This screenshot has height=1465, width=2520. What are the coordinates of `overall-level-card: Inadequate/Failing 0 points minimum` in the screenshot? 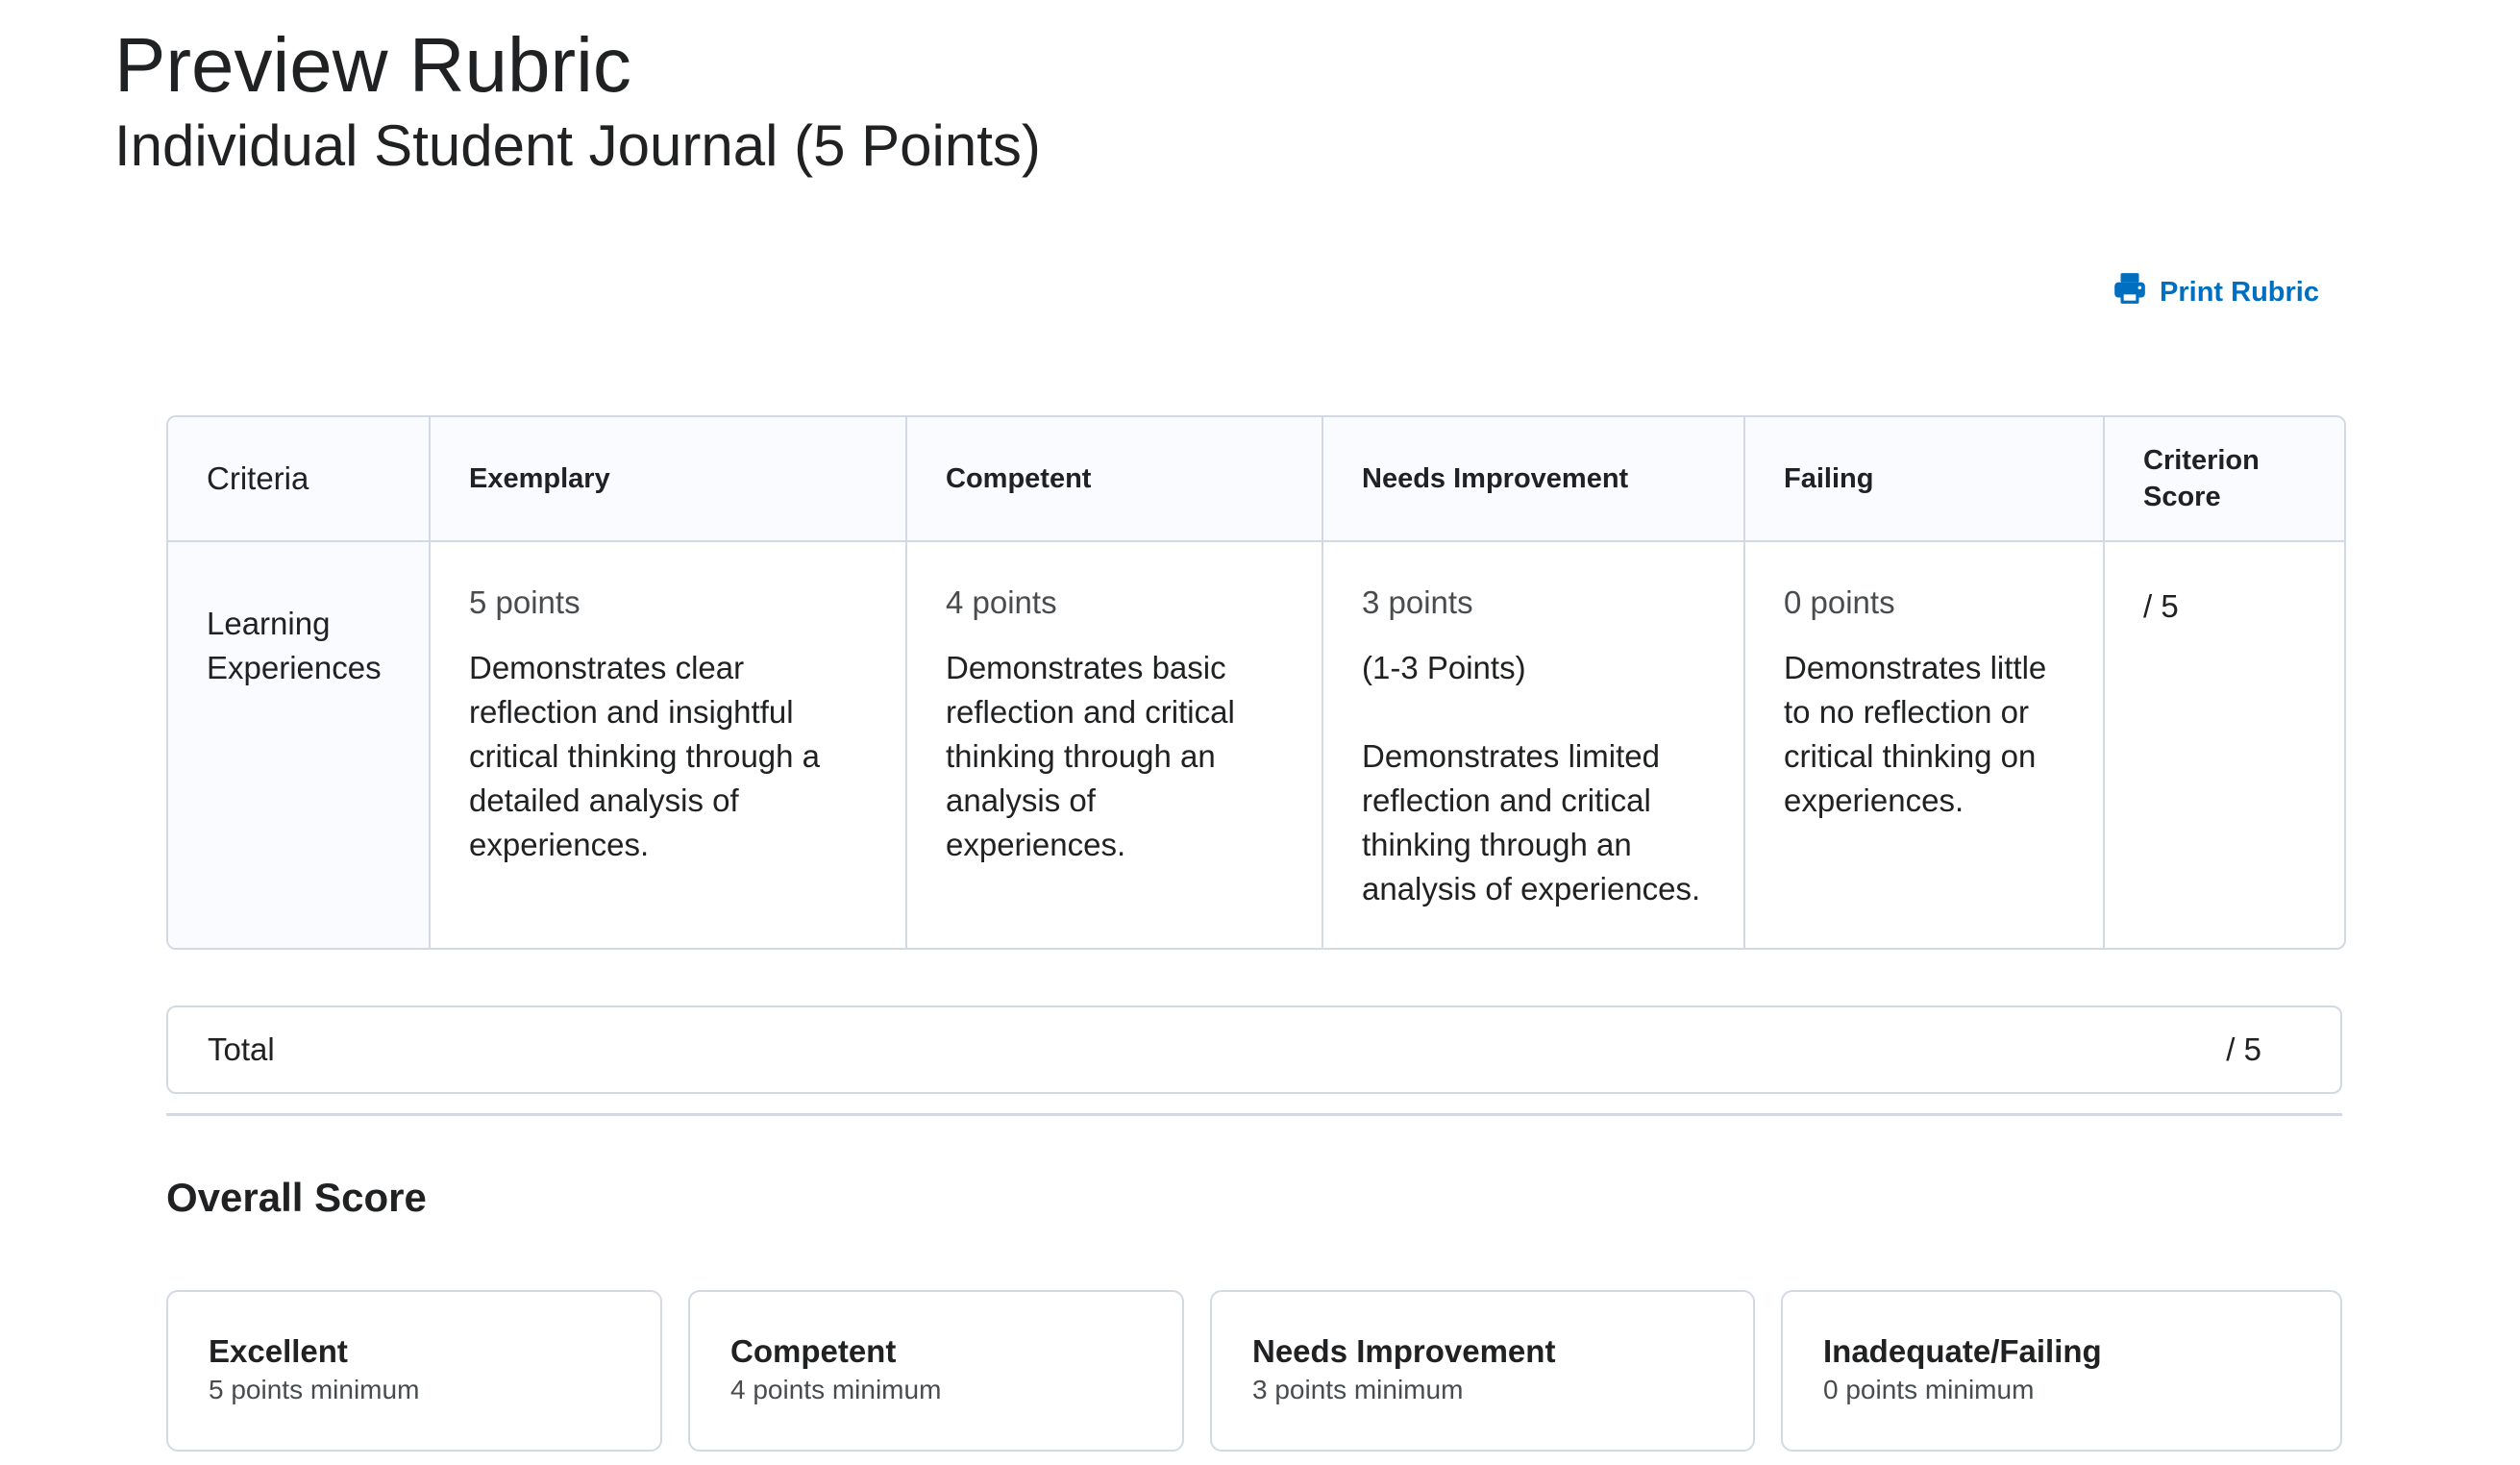 It's located at (2061, 1371).